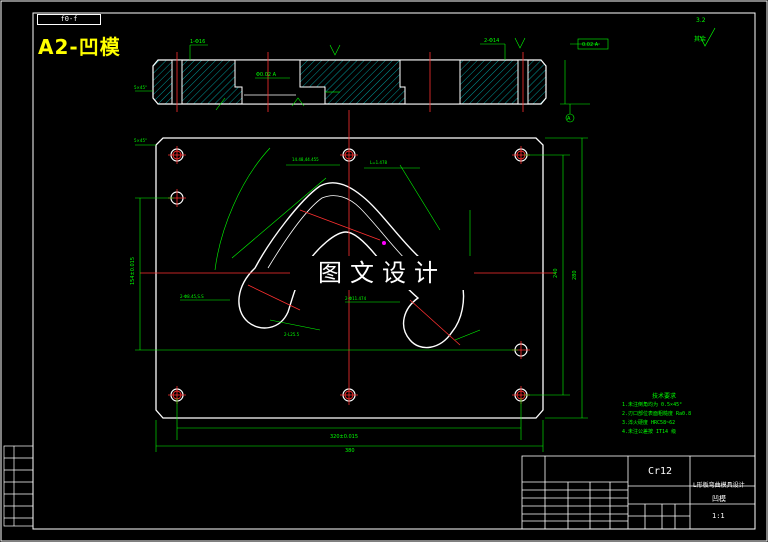  Describe the element at coordinates (133, 271) in the screenshot. I see `svg-text: 154±0.015` at that location.